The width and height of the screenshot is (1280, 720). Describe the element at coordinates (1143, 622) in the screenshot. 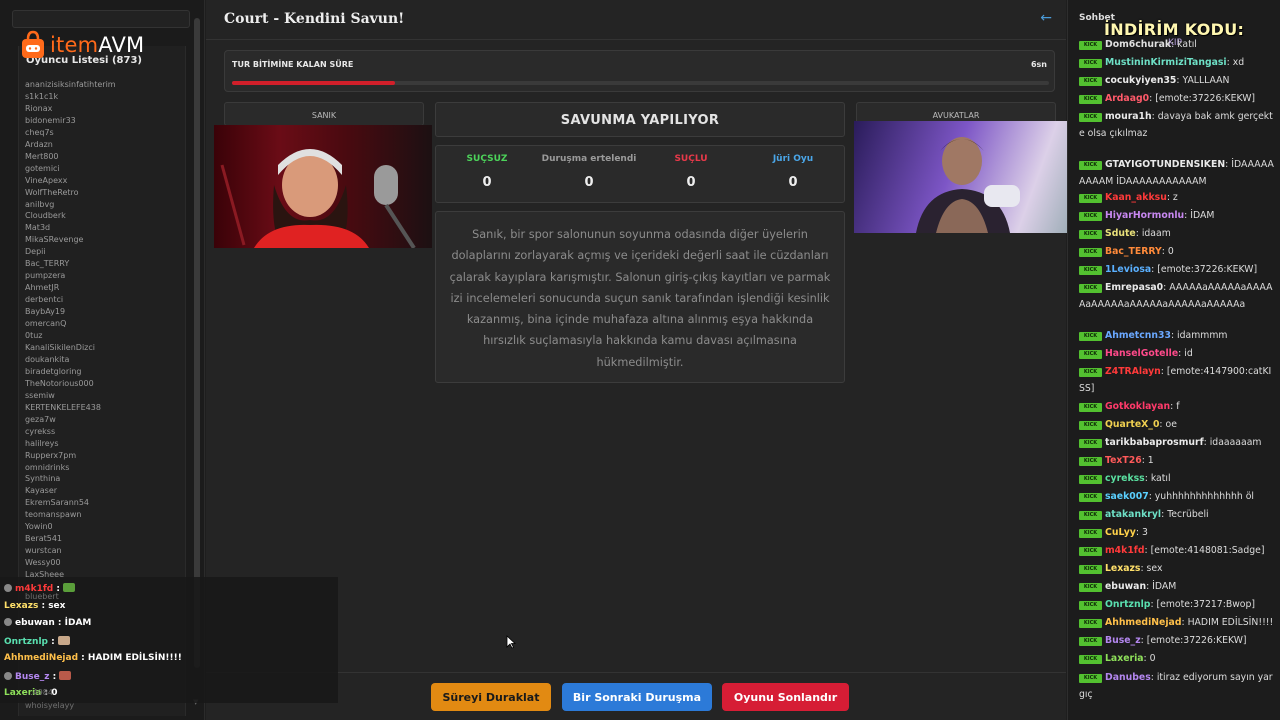

I see `chat-username: AhhmediNejad` at that location.